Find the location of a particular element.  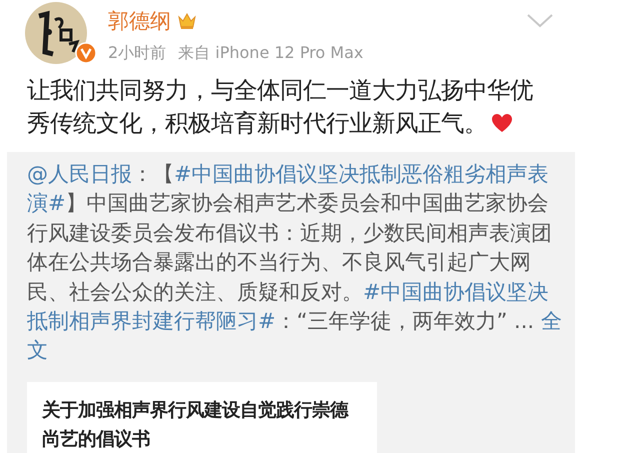

post-source: 来自 iPhone 12 Pro Max is located at coordinates (271, 53).